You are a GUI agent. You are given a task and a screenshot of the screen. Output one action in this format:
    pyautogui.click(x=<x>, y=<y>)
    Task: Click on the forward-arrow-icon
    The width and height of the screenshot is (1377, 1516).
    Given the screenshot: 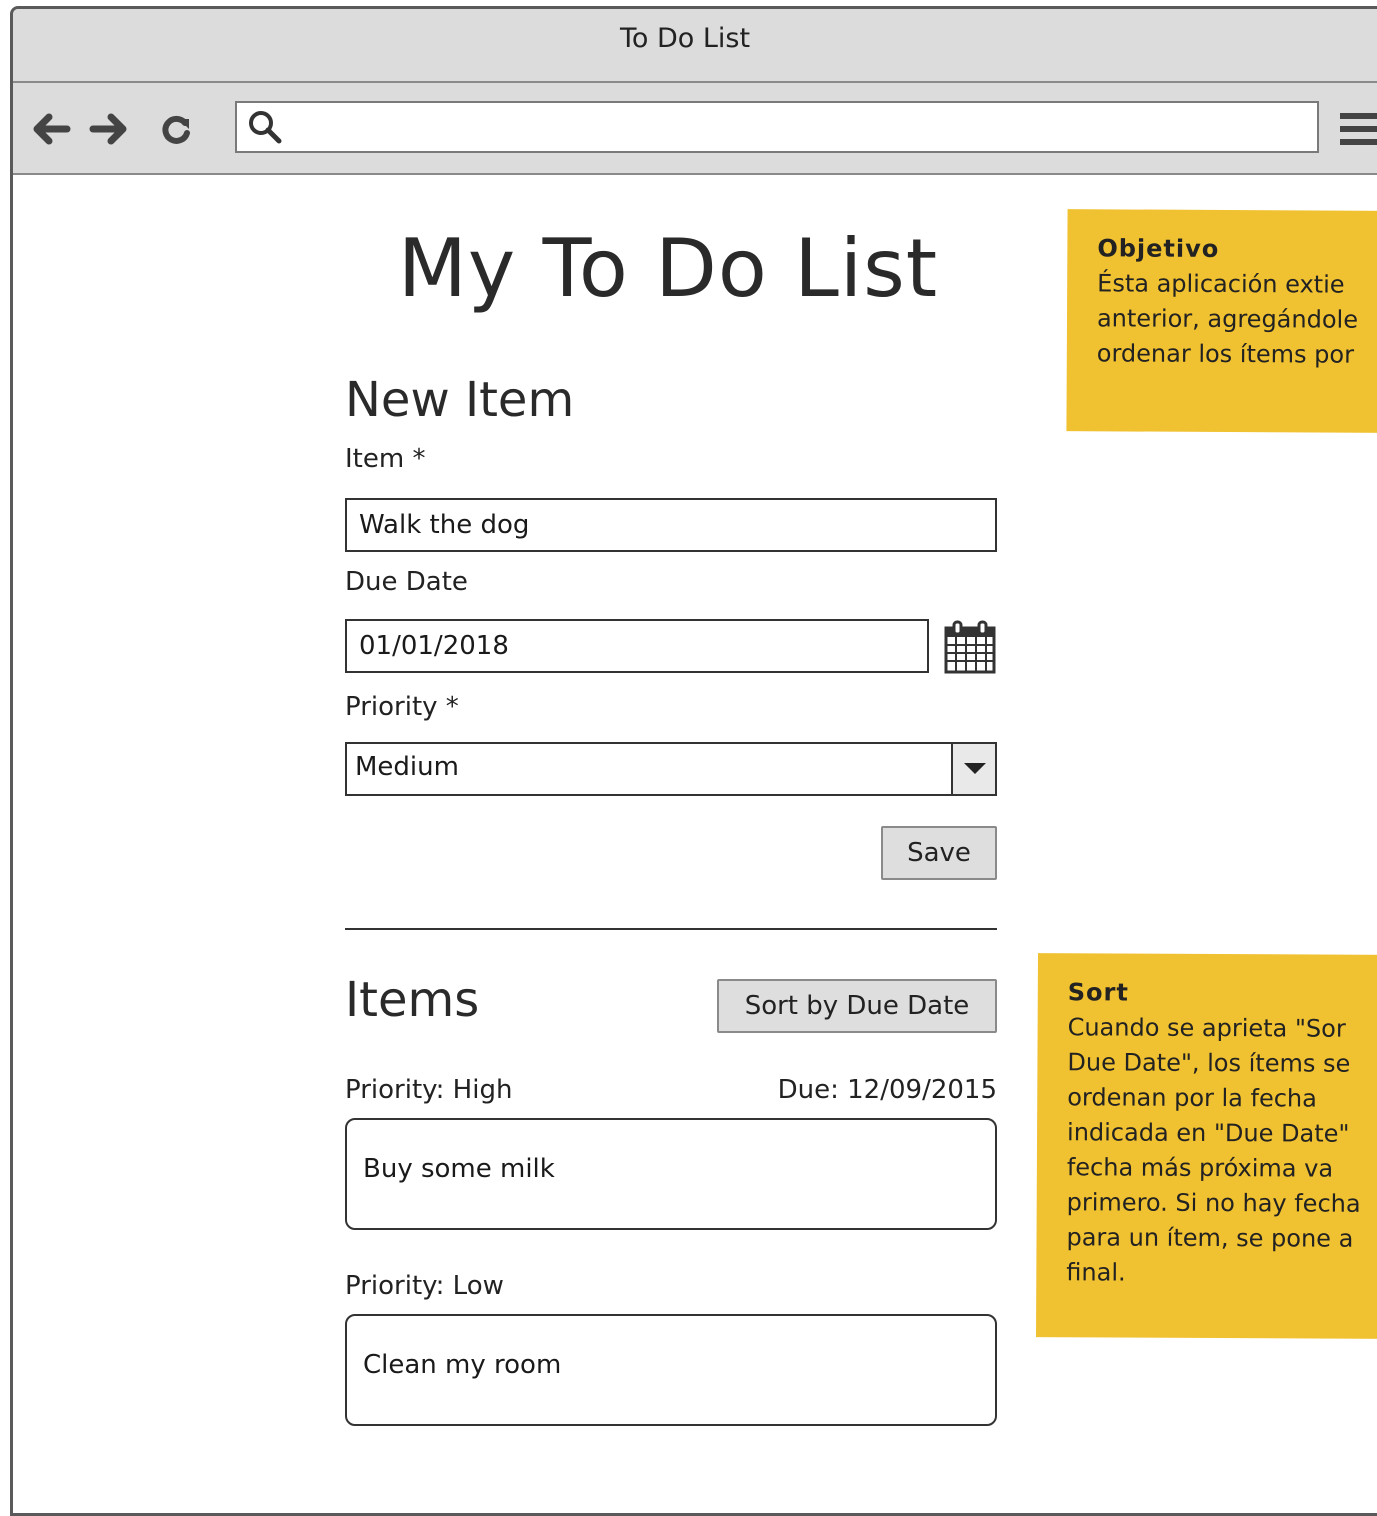 What is the action you would take?
    pyautogui.click(x=109, y=129)
    